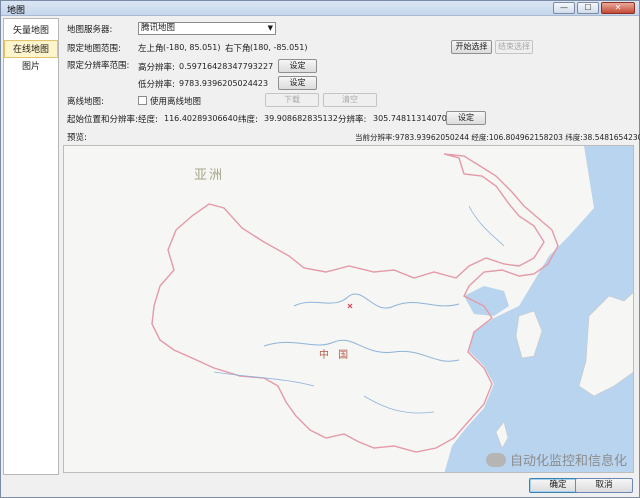 The height and width of the screenshot is (498, 640). What do you see at coordinates (279, 47) in the screenshot?
I see `bottom-right-value: (180, -85.051)` at bounding box center [279, 47].